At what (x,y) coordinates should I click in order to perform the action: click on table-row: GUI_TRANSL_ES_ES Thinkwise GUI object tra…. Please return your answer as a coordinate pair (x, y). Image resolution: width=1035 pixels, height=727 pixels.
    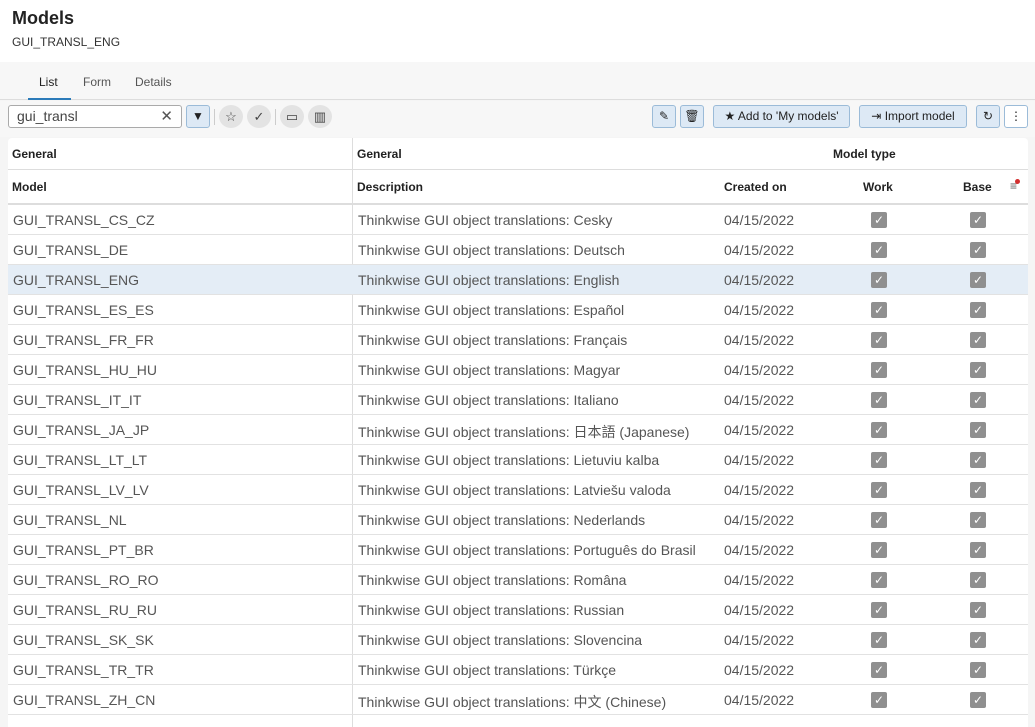
    Looking at the image, I should click on (518, 310).